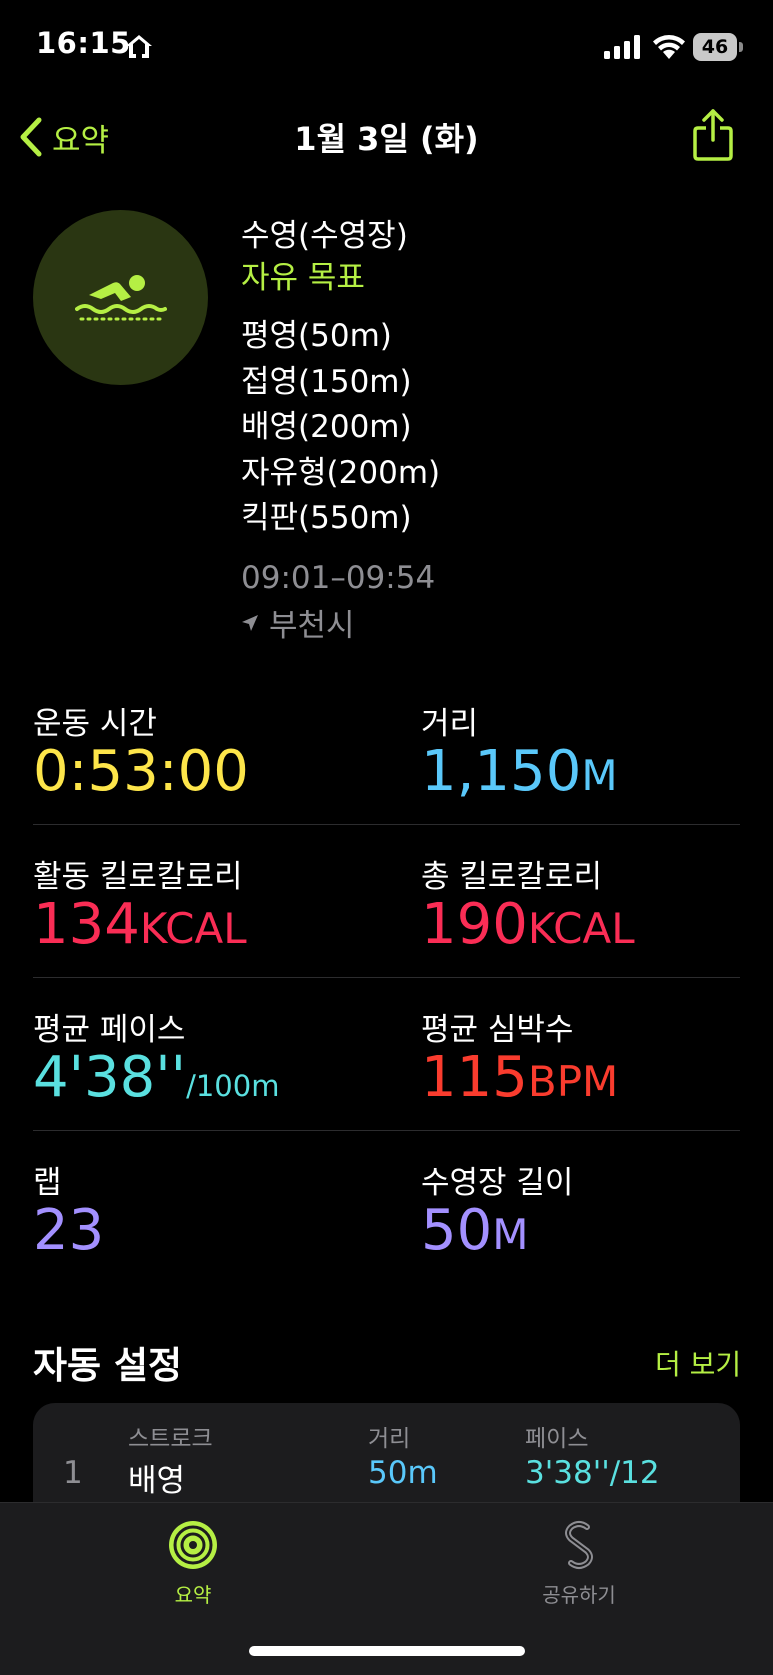 Image resolution: width=773 pixels, height=1675 pixels. I want to click on wifi-icon, so click(669, 47).